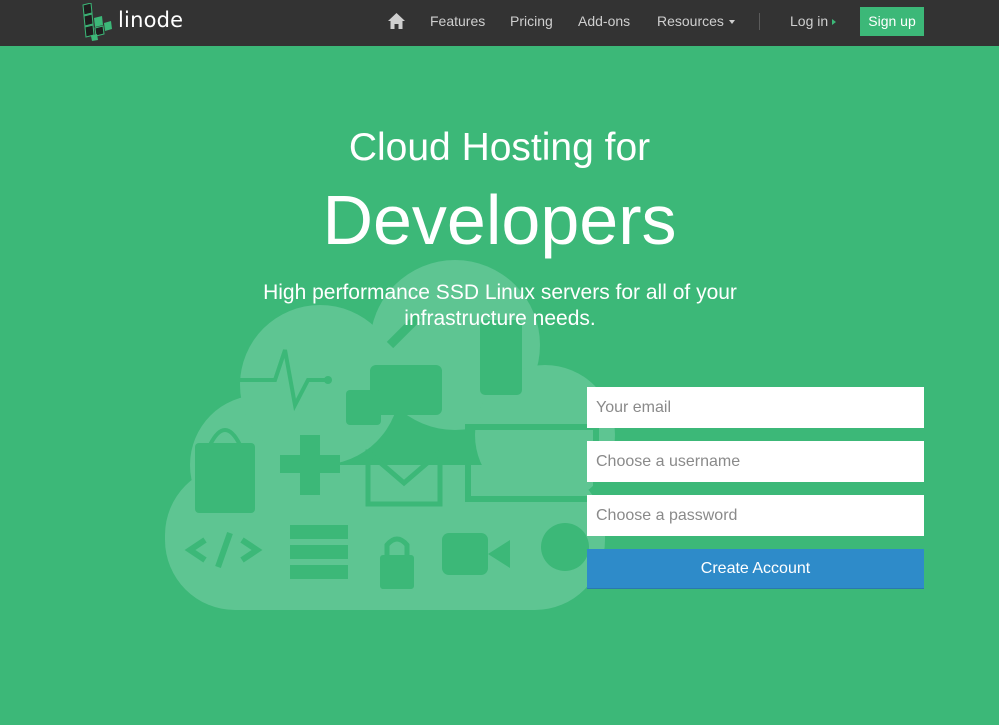  I want to click on nav-resources-label: Resources, so click(690, 21).